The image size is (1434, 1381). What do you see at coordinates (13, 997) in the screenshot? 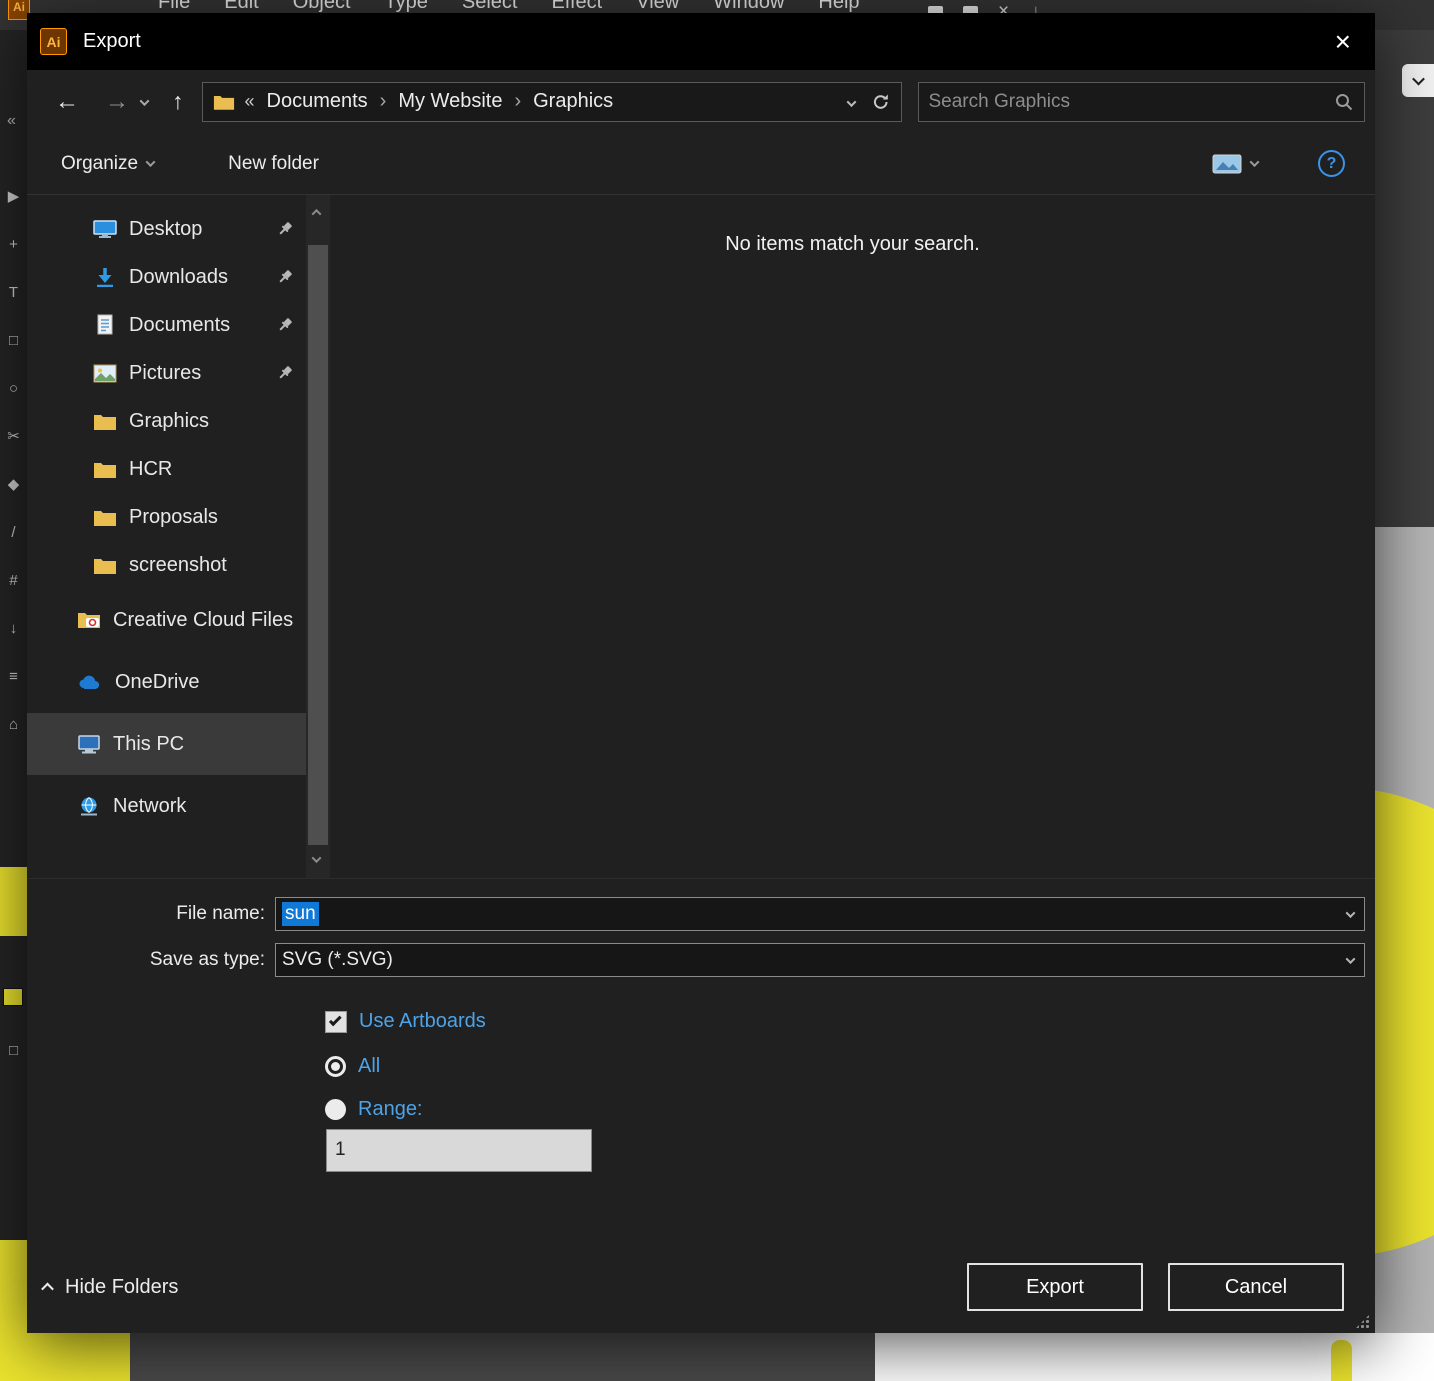
I see `fill-color-swatch` at bounding box center [13, 997].